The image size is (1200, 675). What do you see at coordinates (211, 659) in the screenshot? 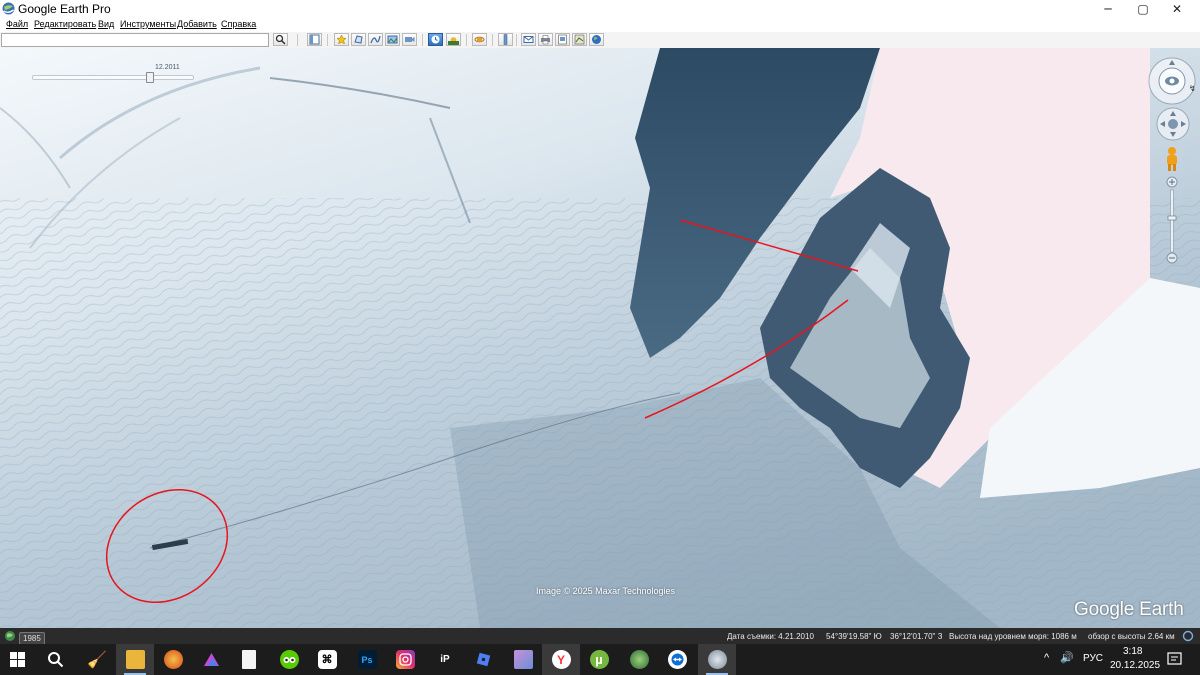
I see `taskbar-app-affinity` at bounding box center [211, 659].